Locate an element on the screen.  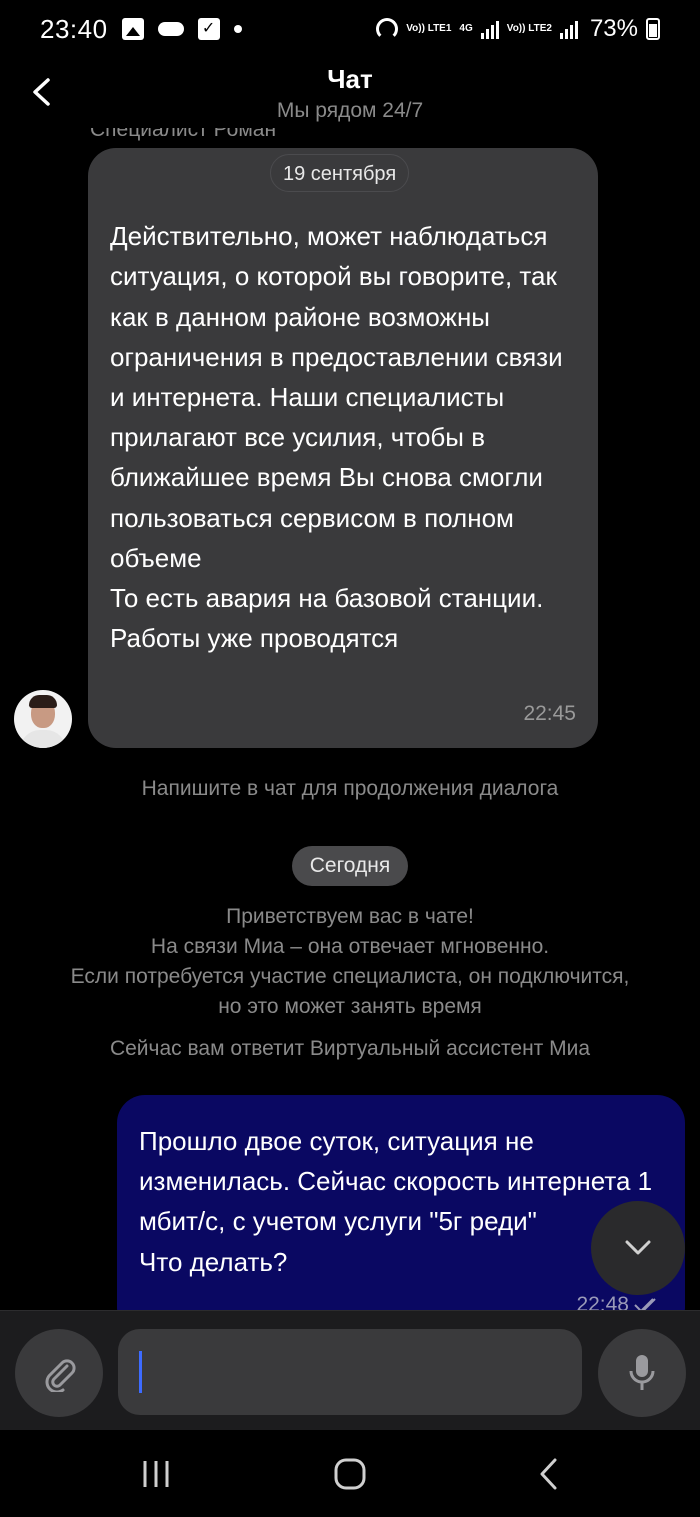
attach-button is located at coordinates (59, 1373).